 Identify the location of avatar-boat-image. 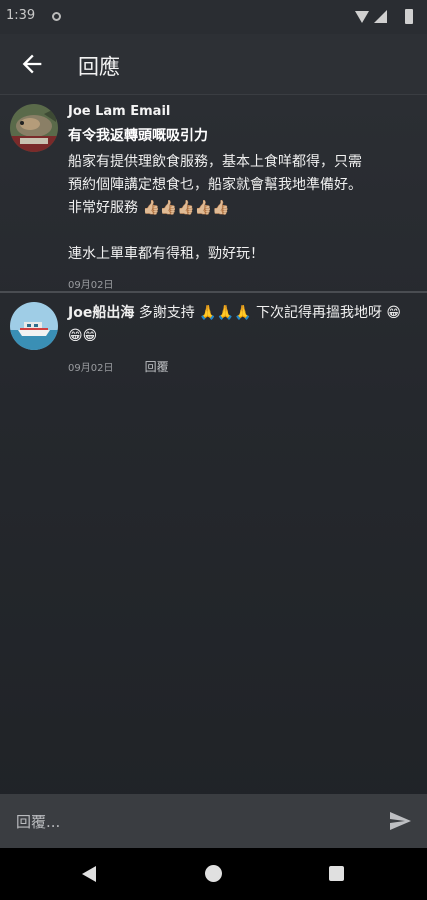
(34, 326).